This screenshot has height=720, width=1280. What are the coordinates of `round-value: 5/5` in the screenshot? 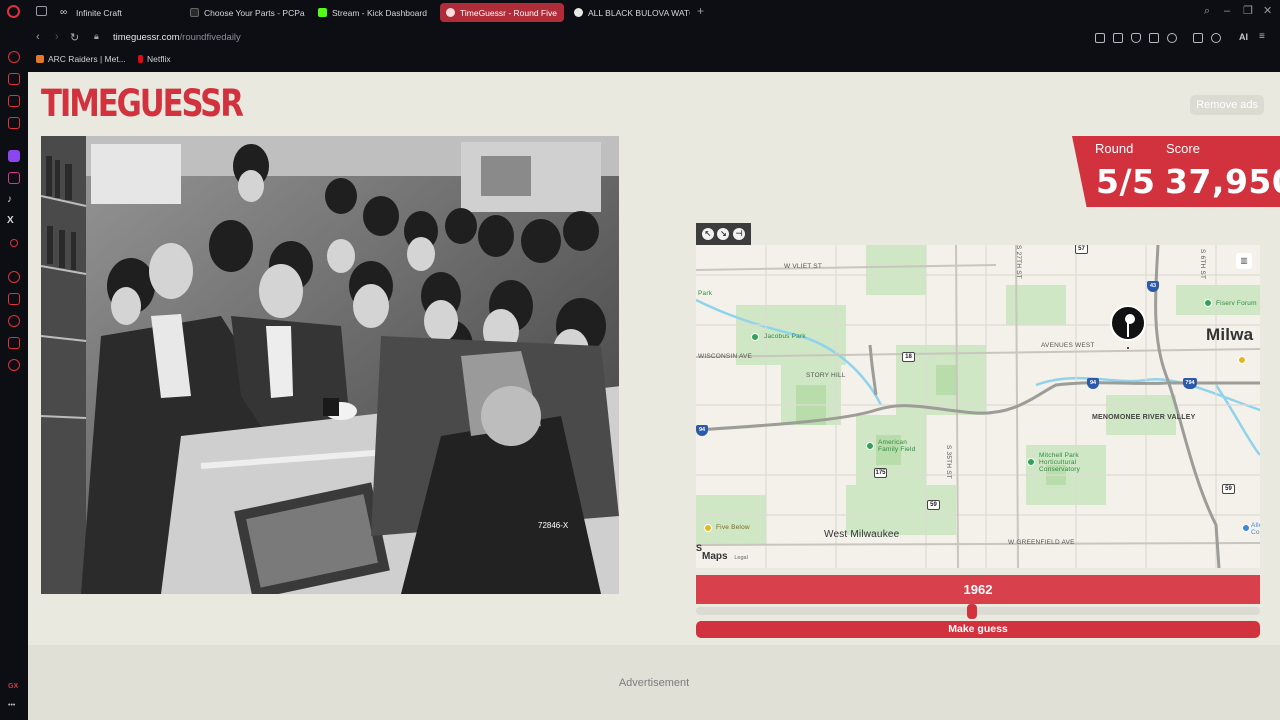 It's located at (1126, 181).